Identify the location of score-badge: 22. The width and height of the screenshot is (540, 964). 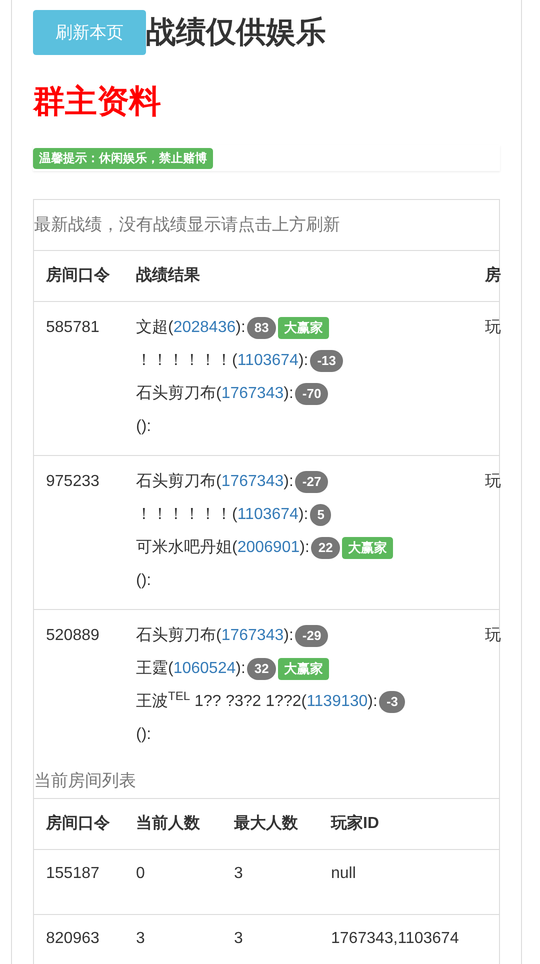
(325, 547).